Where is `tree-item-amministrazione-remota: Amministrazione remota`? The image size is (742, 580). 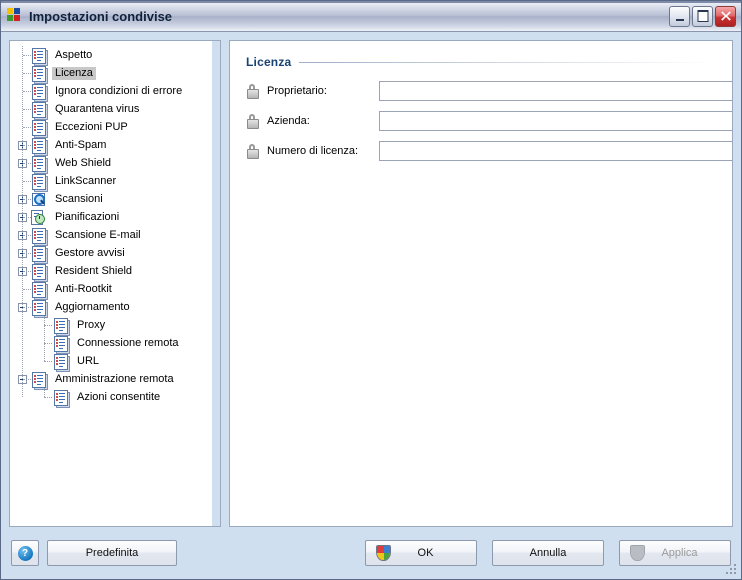
tree-item-amministrazione-remota: Amministrazione remota is located at coordinates (111, 379).